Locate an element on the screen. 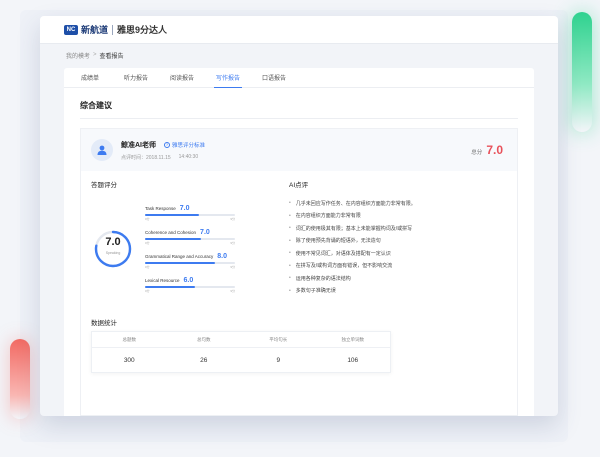 The height and width of the screenshot is (457, 600). teacher-name: 鲸准AI老师 is located at coordinates (138, 145).